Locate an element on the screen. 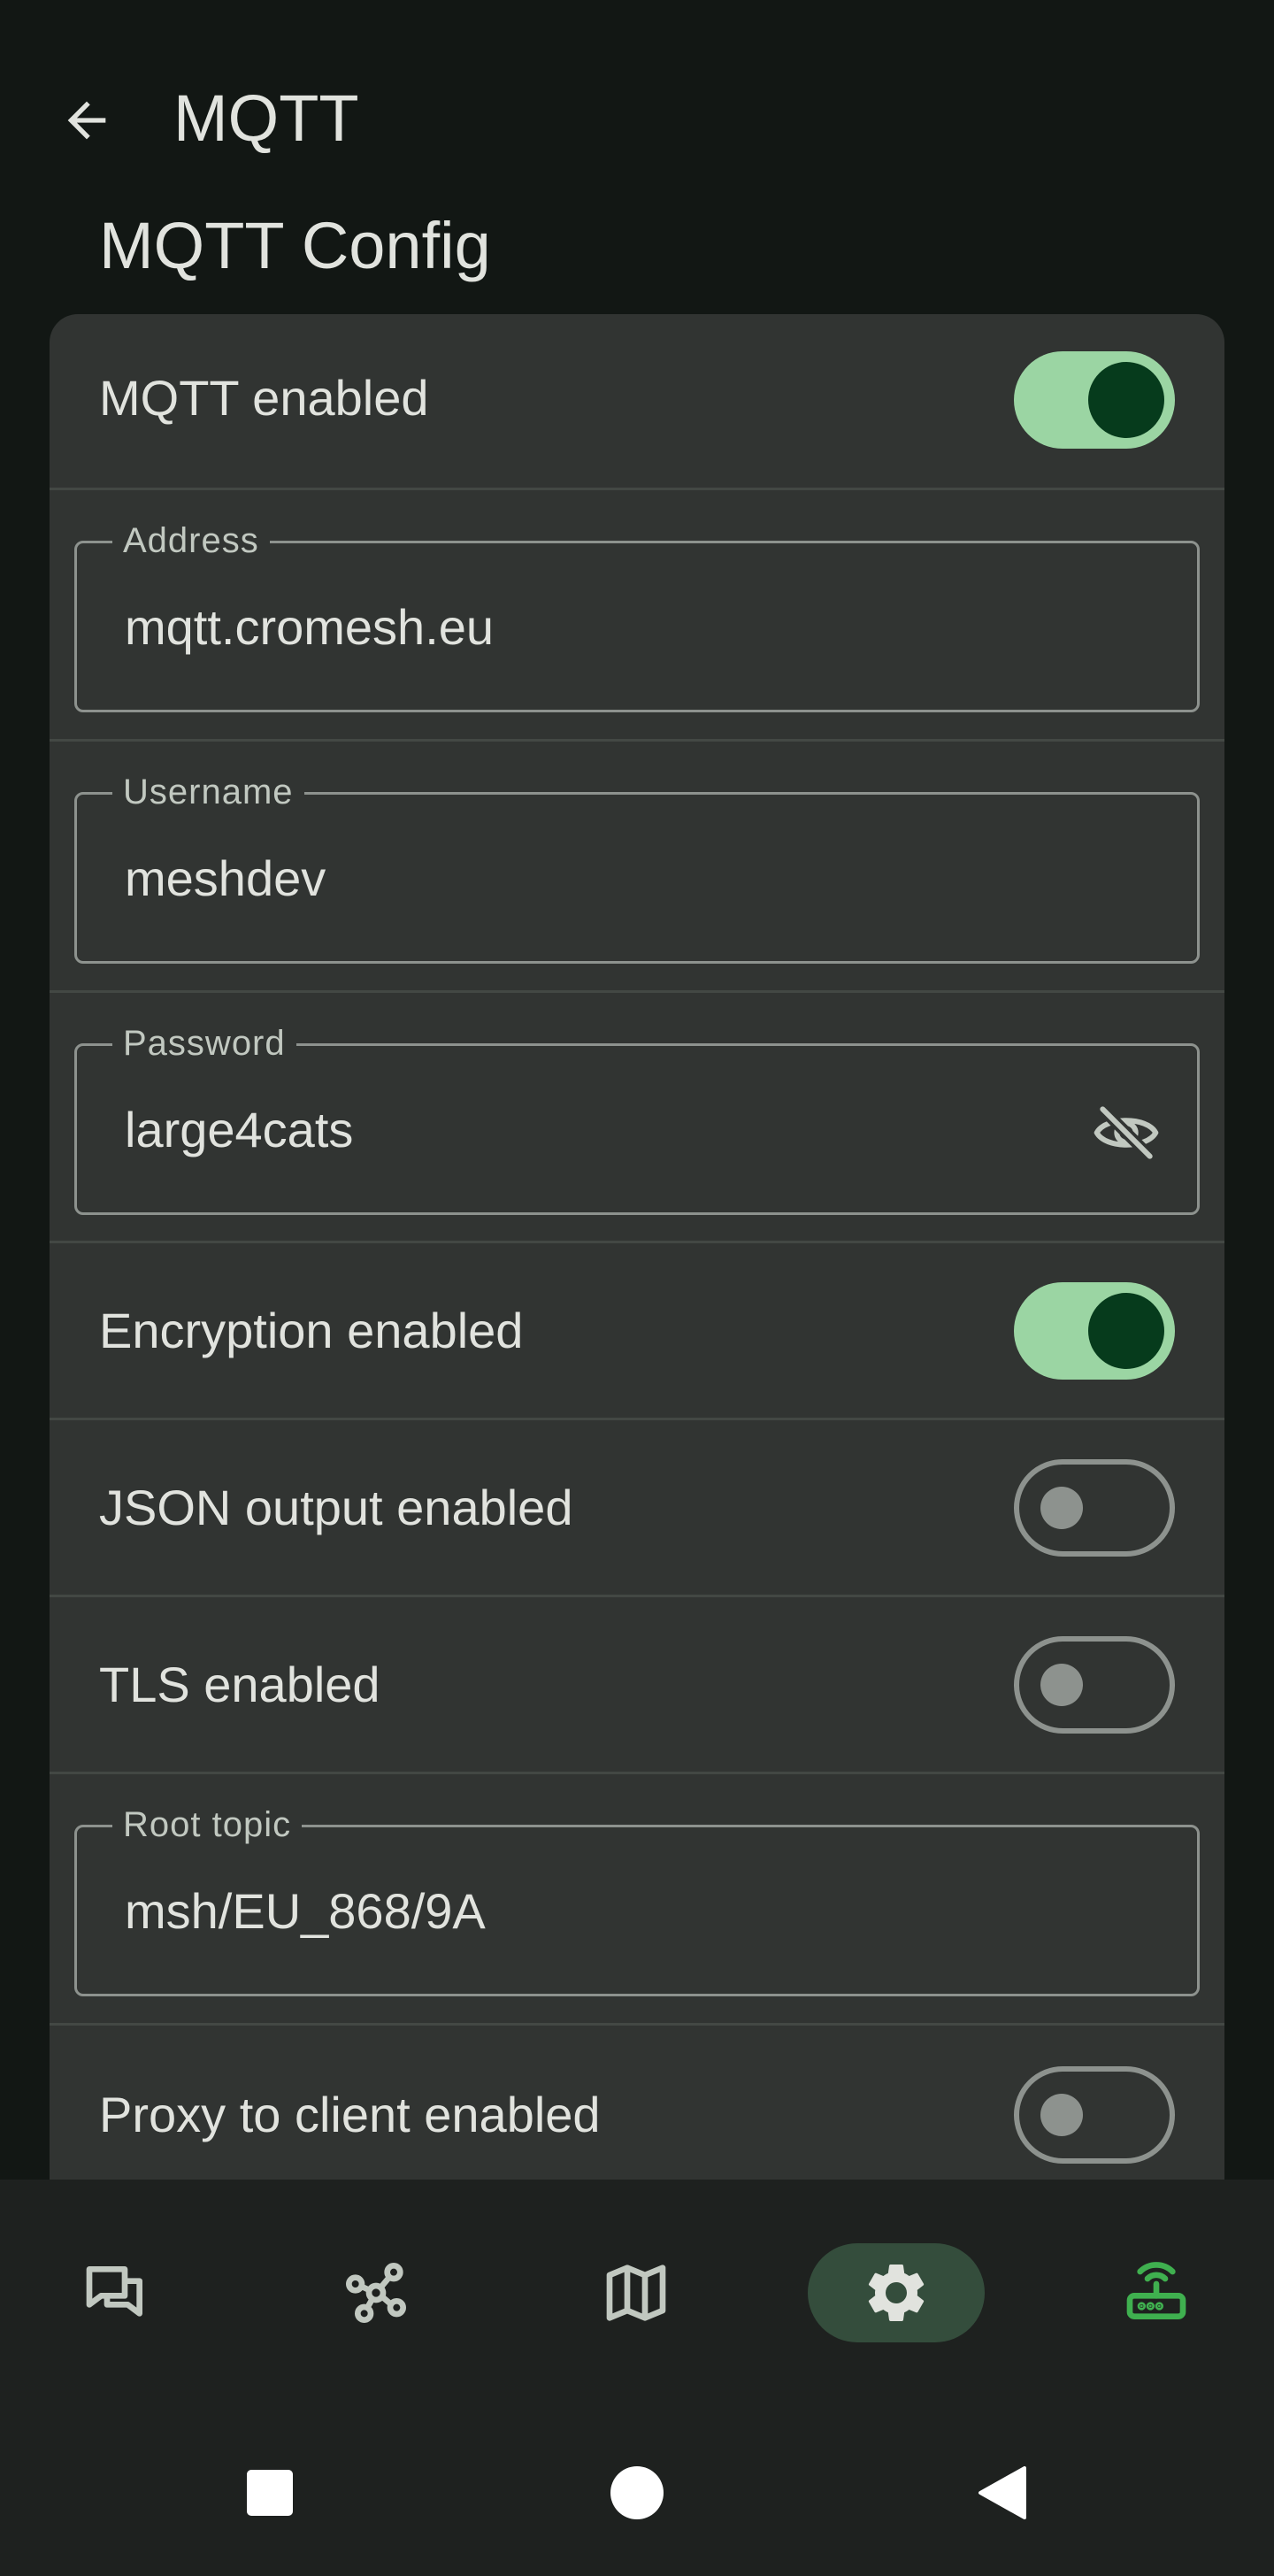 This screenshot has height=2576, width=1274. bottom-navigation is located at coordinates (637, 2295).